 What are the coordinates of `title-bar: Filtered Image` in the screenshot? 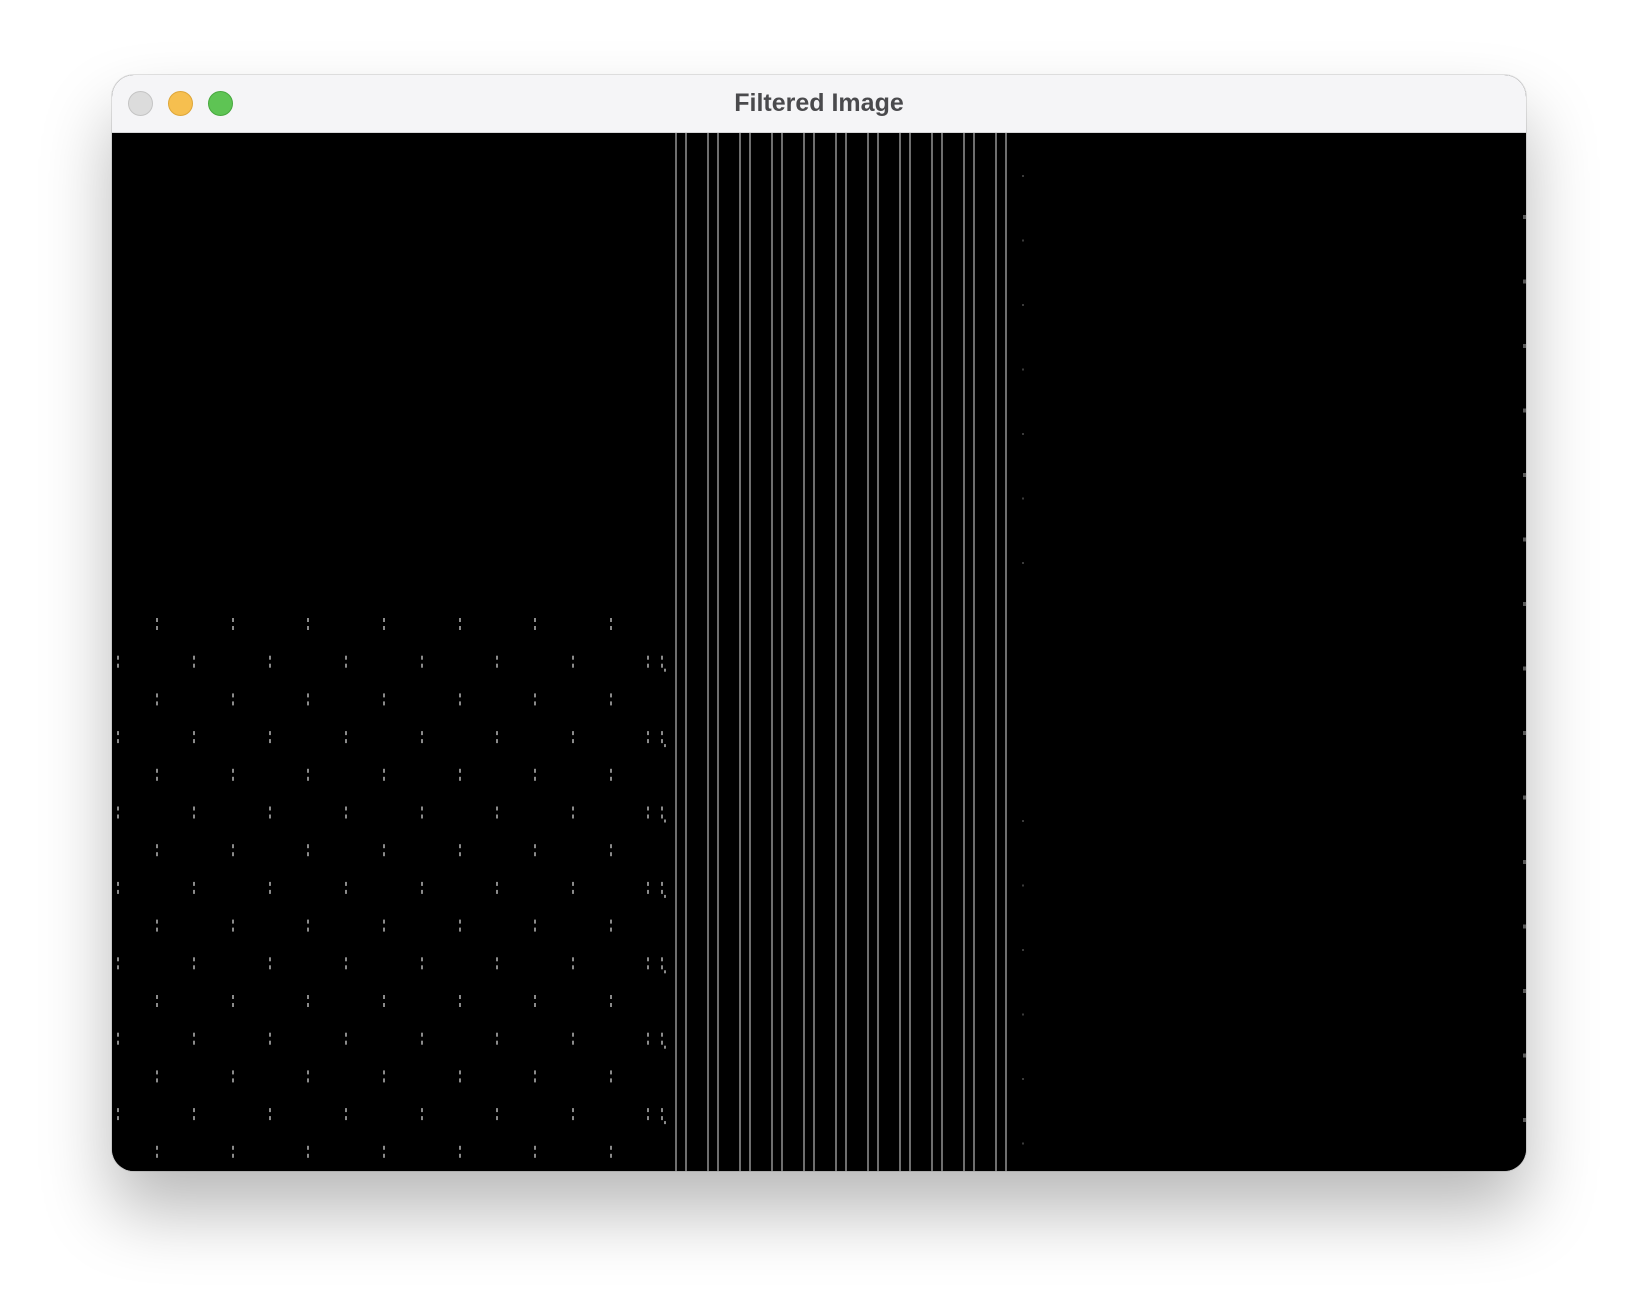 It's located at (819, 104).